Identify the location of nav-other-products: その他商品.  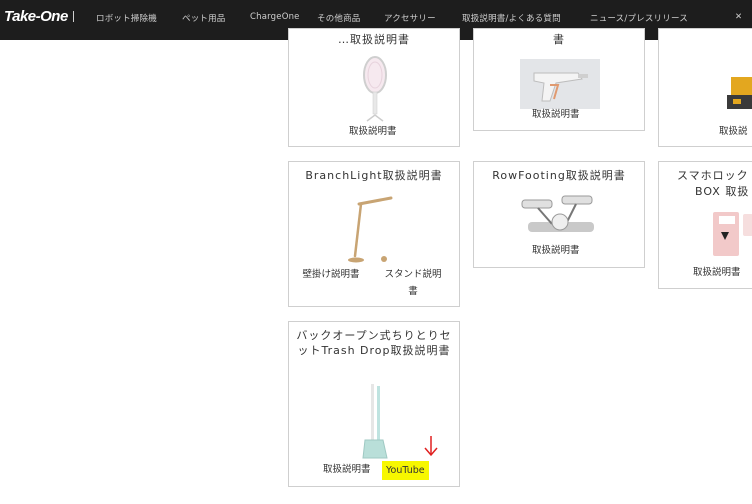
(339, 18).